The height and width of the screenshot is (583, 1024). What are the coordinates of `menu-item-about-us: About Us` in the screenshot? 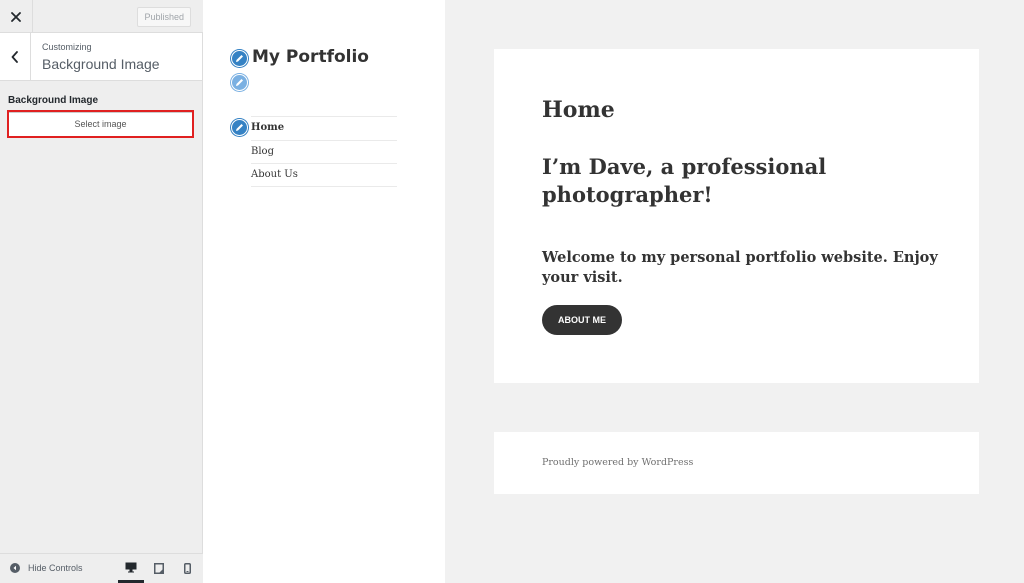 It's located at (324, 175).